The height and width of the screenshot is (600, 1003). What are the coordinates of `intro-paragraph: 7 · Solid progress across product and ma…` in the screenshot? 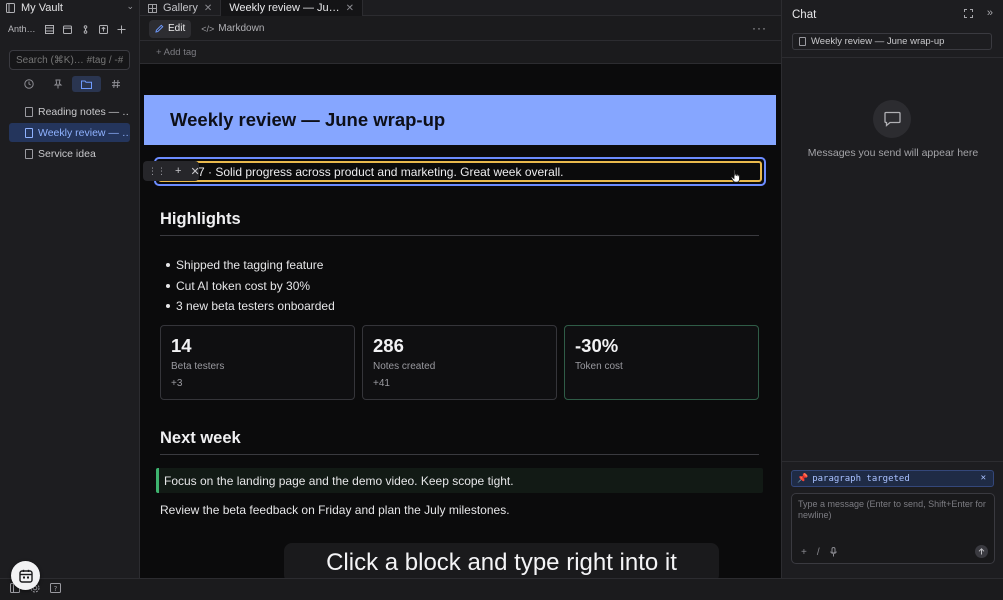 It's located at (381, 172).